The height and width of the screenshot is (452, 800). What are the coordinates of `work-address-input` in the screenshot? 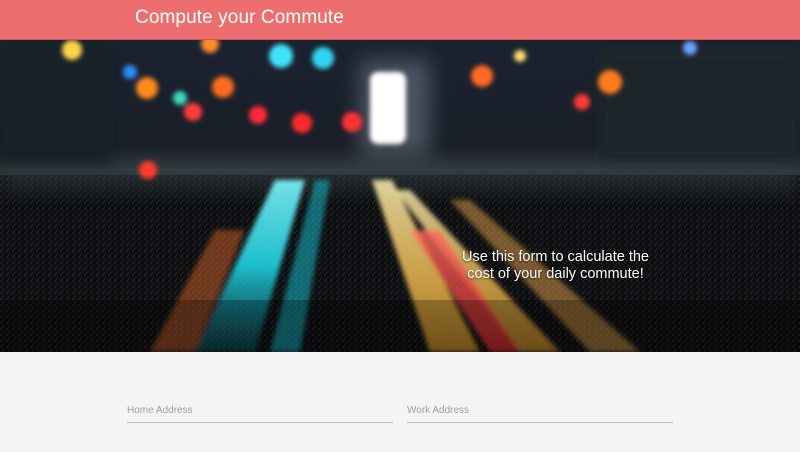 It's located at (540, 410).